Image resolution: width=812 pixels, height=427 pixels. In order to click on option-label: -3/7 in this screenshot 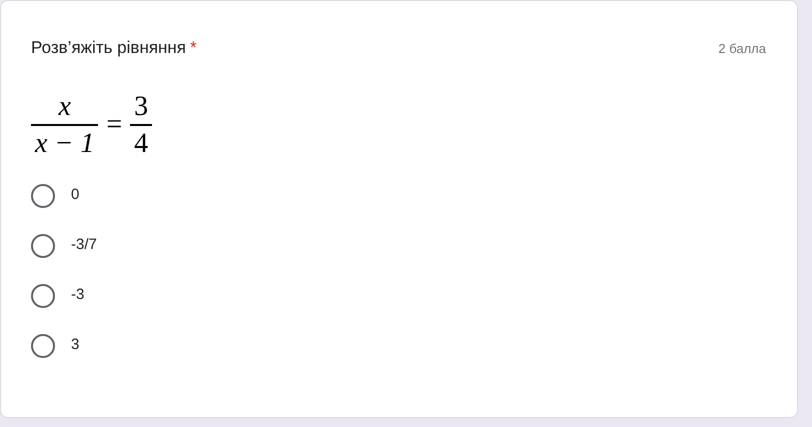, I will do `click(84, 245)`.